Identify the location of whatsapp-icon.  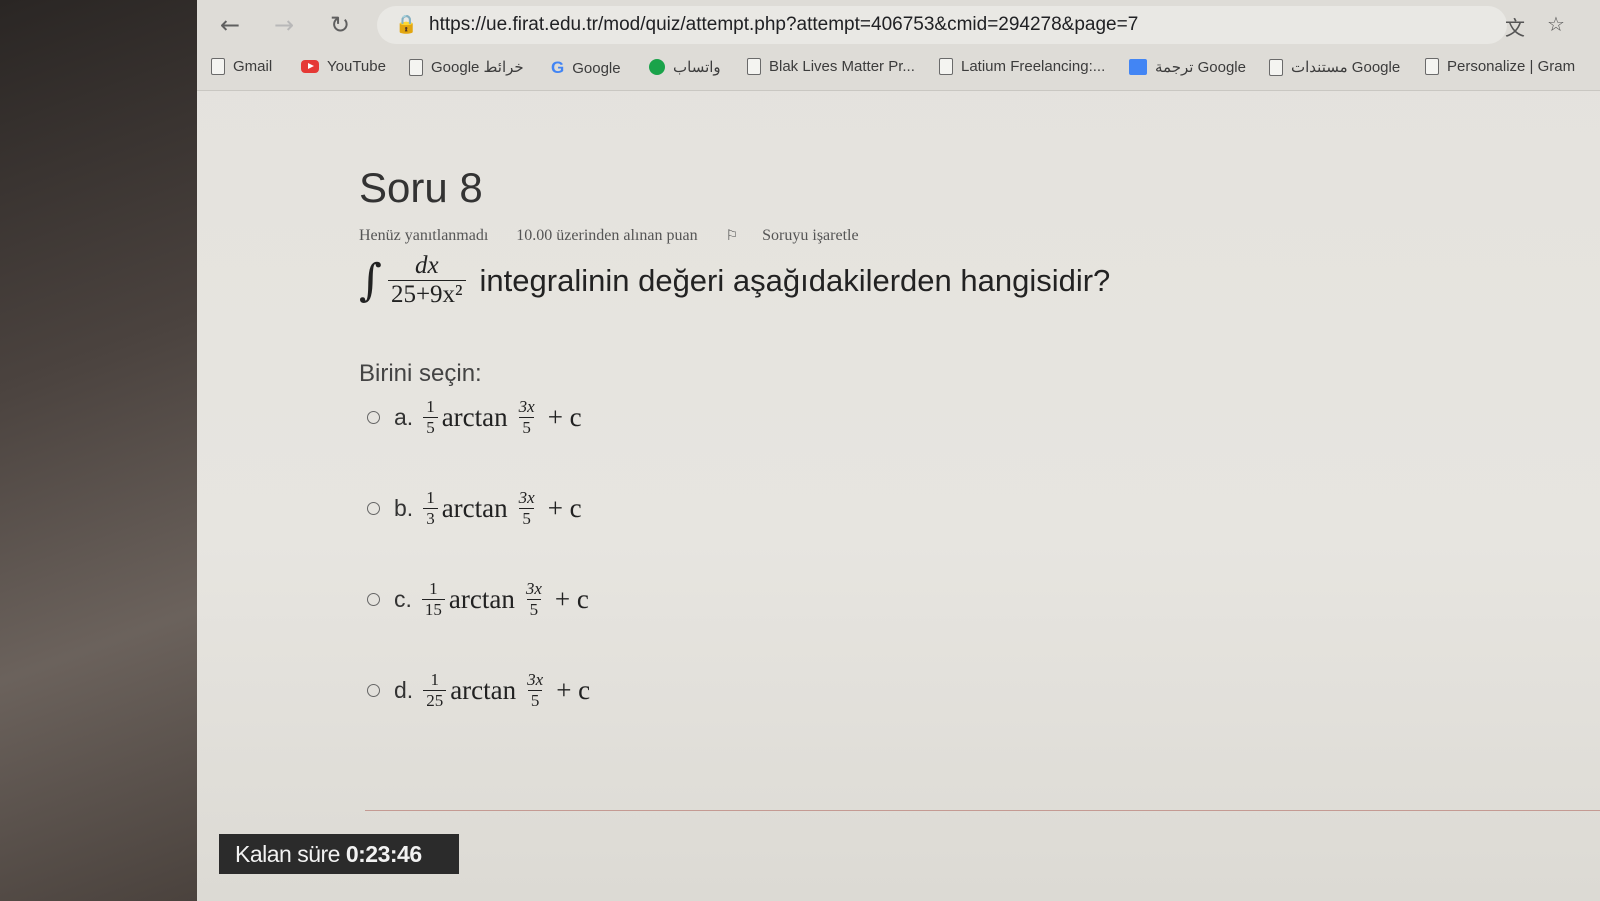
(657, 67).